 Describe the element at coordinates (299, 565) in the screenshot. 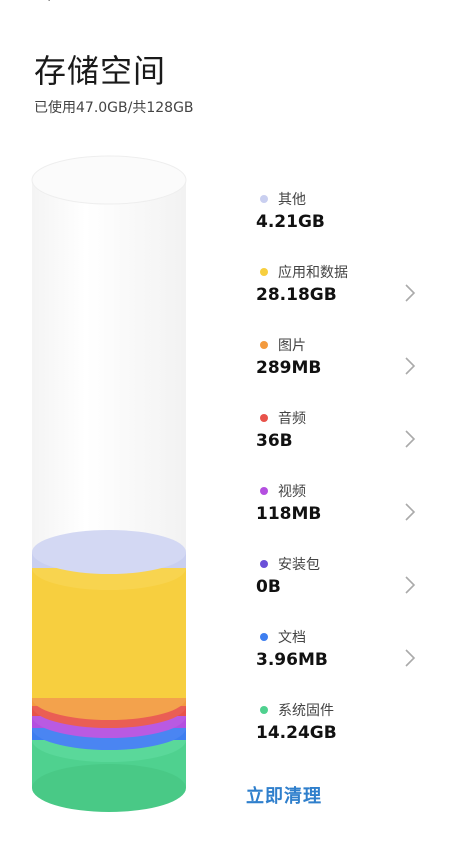

I see `category-label: 安装包` at that location.